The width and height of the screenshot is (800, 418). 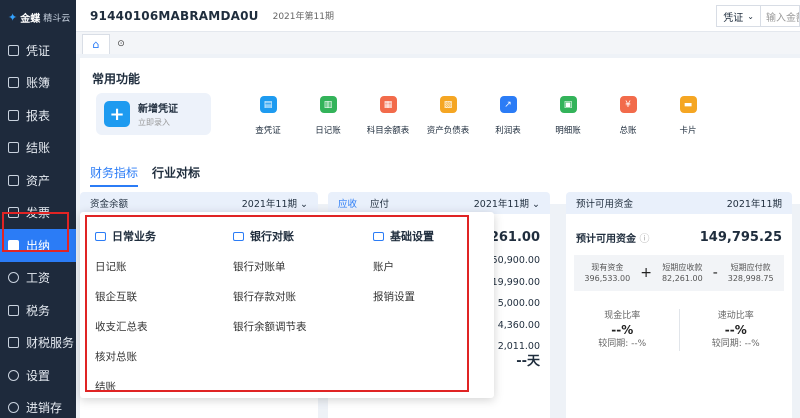 I want to click on plus-icon: +, so click(x=117, y=114).